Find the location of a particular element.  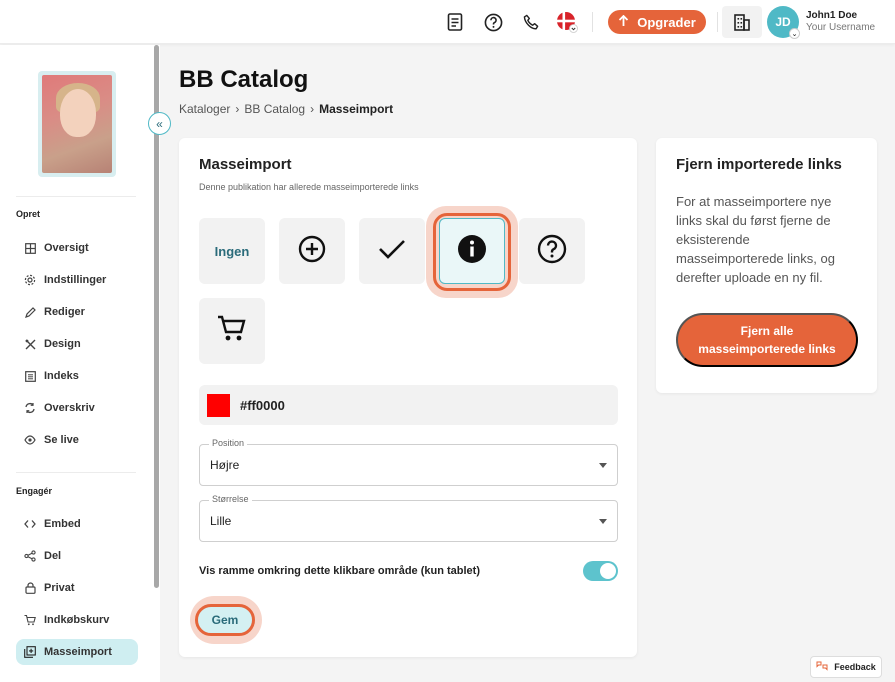

sidebar-item-embed: Embed is located at coordinates (77, 524).